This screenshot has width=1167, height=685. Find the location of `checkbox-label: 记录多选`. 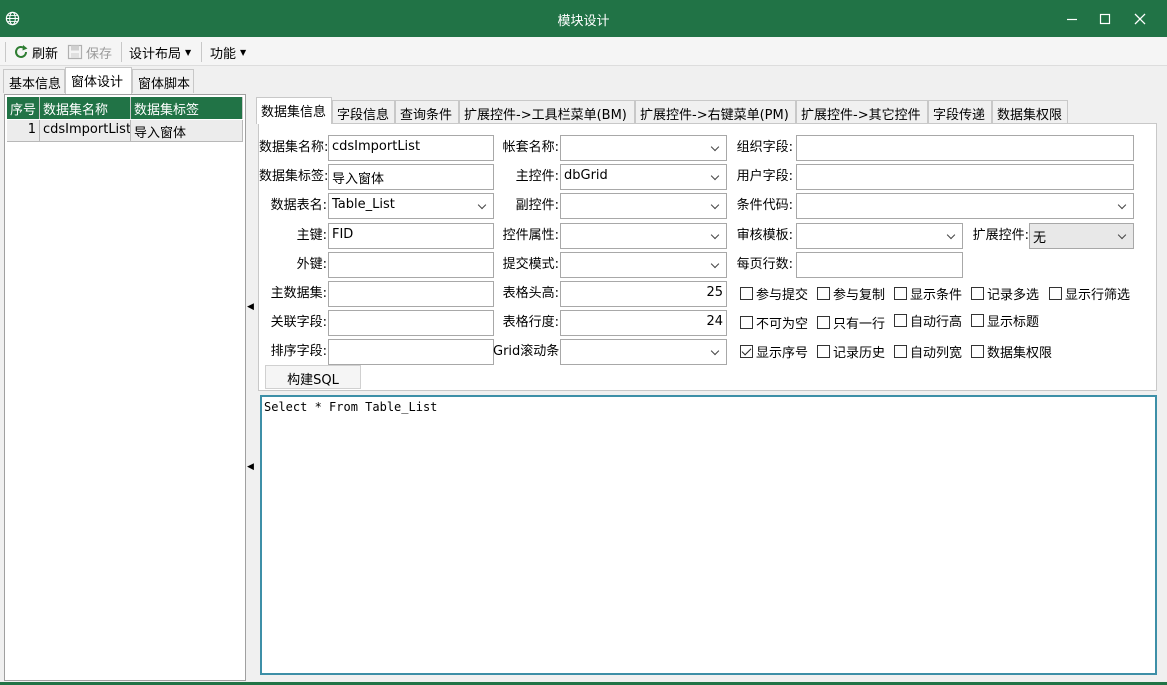

checkbox-label: 记录多选 is located at coordinates (1013, 295).